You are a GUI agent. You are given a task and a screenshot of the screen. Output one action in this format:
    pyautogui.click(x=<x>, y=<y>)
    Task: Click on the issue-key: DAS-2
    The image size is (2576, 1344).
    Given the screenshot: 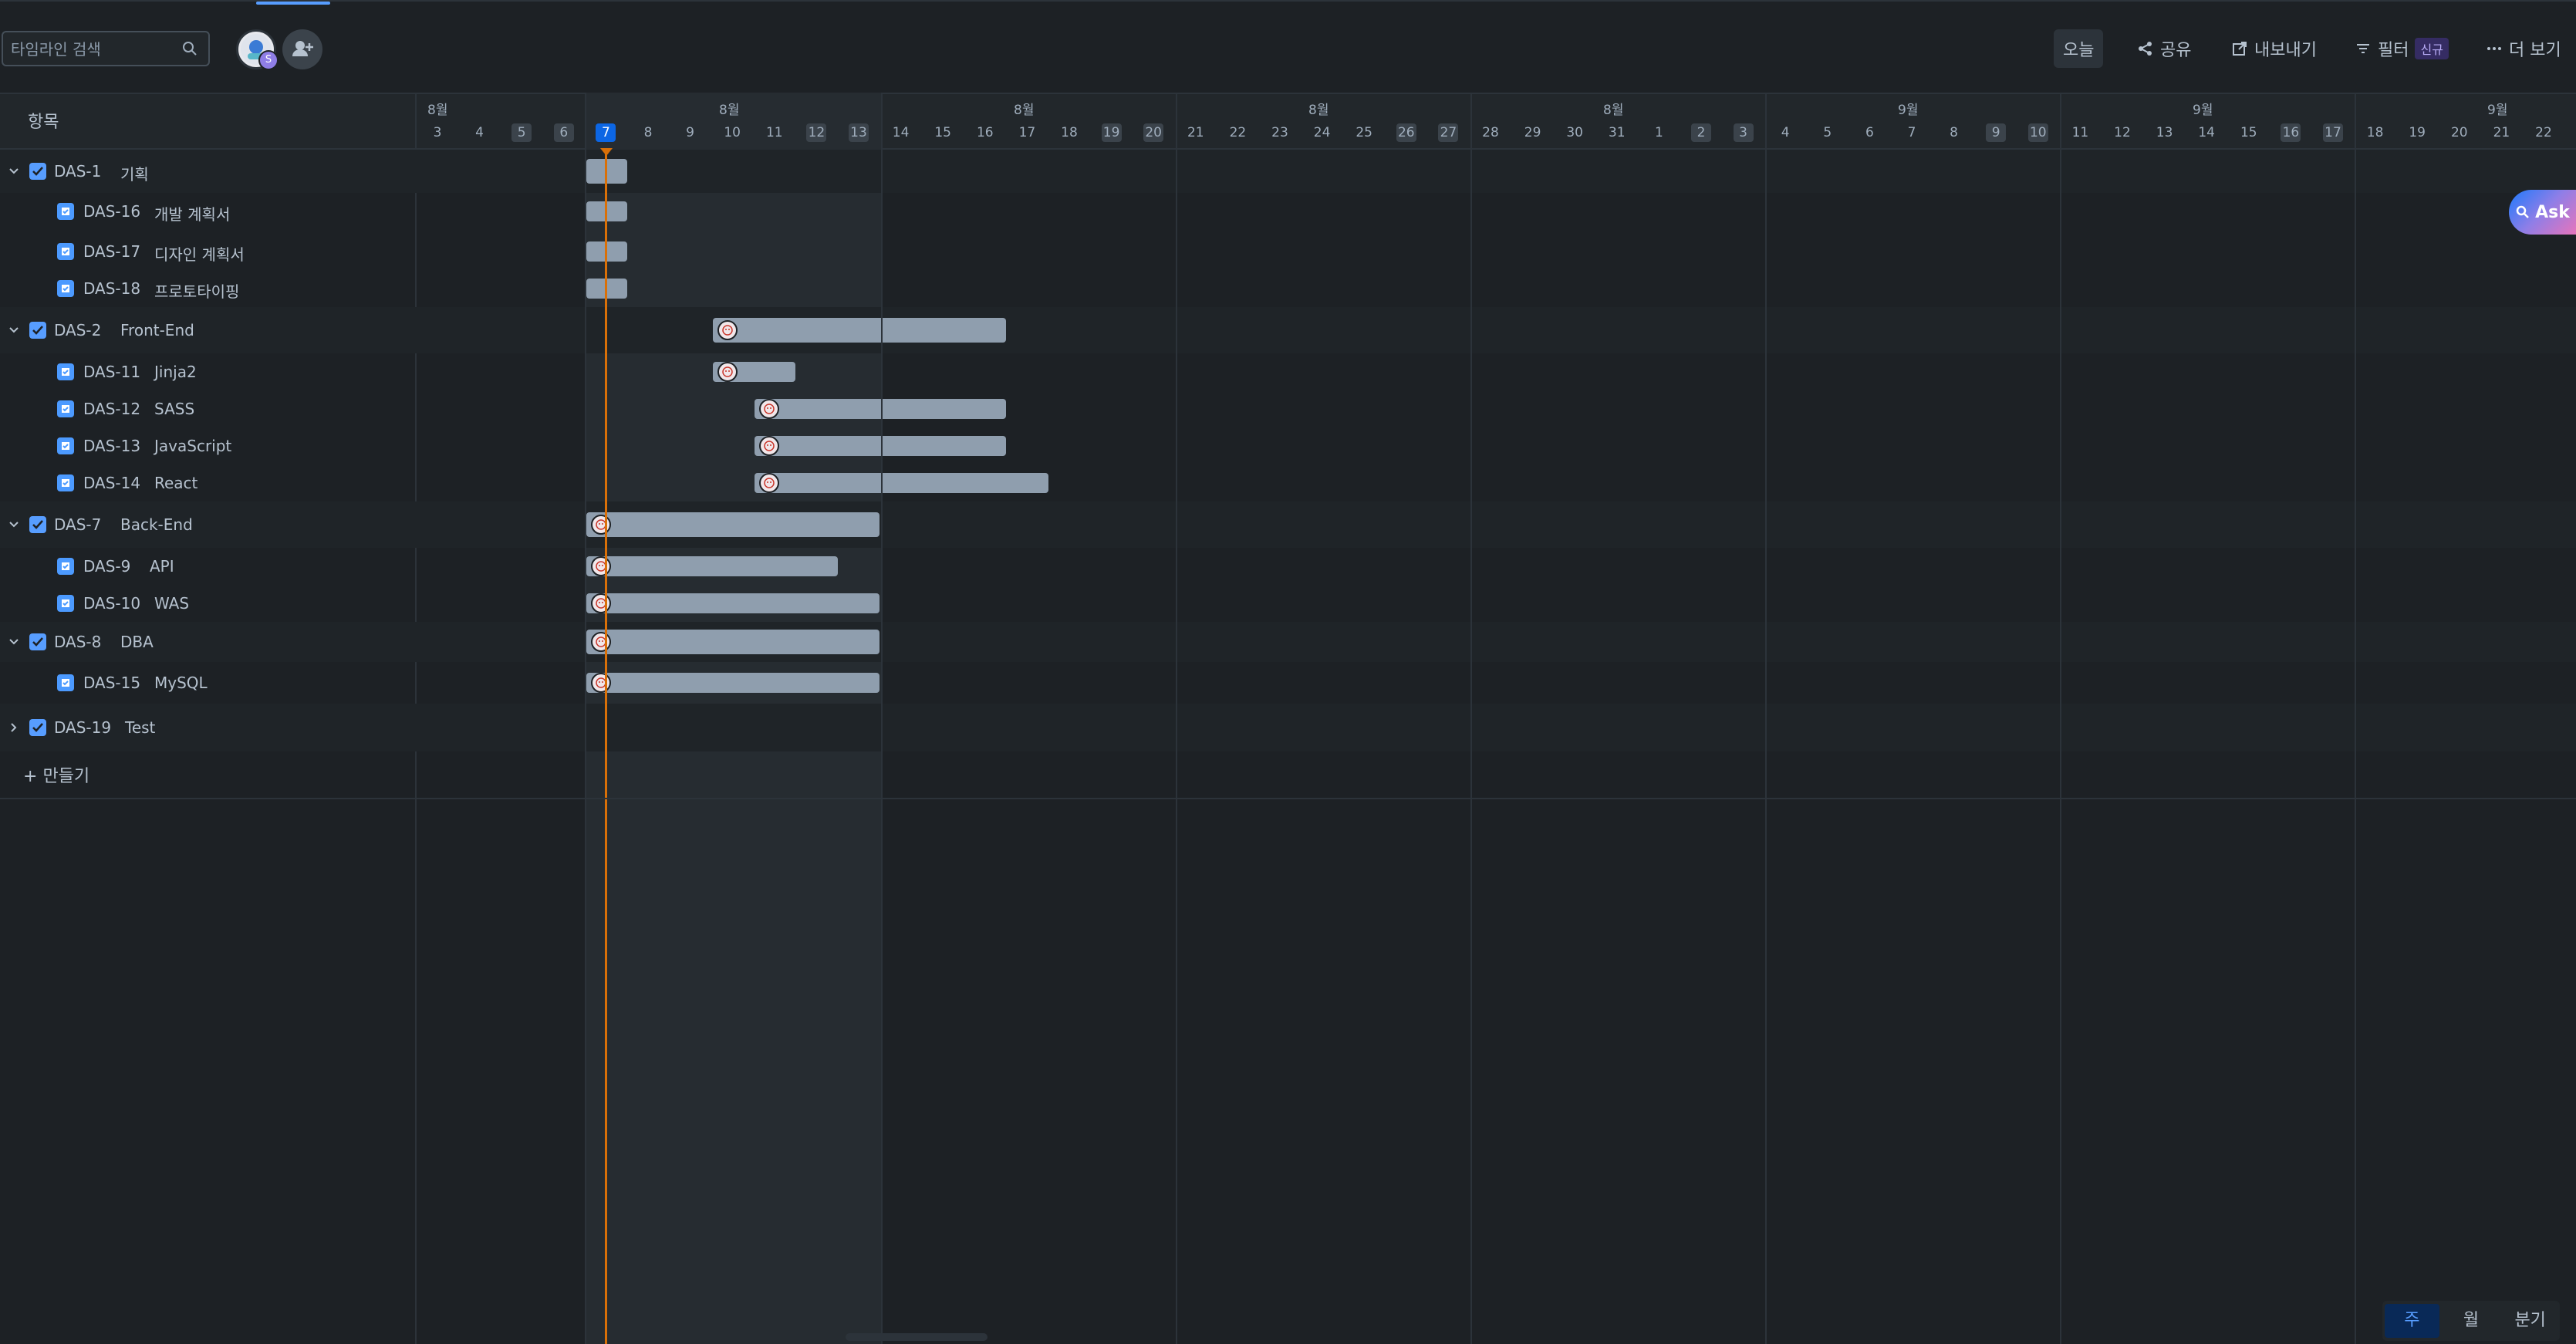 What is the action you would take?
    pyautogui.click(x=77, y=330)
    